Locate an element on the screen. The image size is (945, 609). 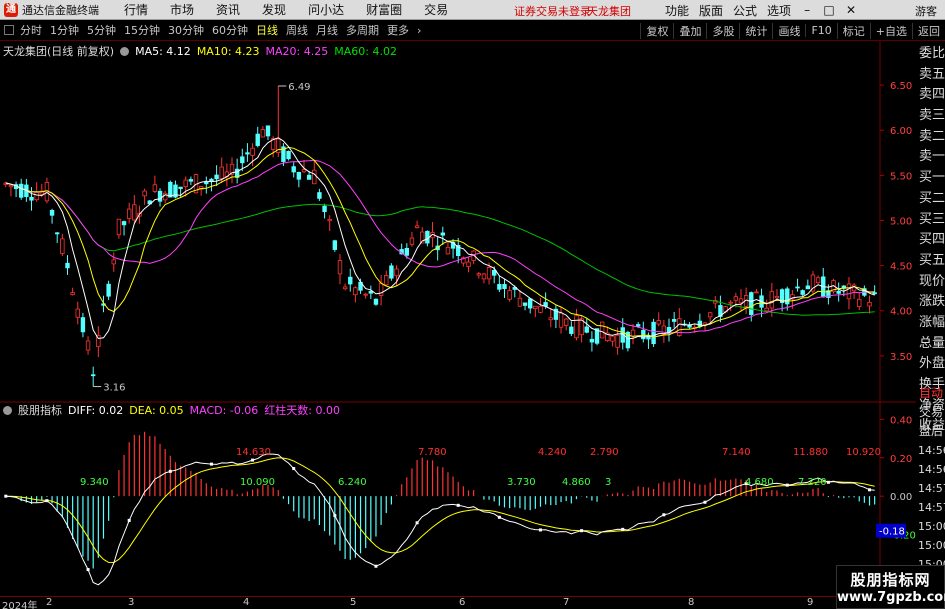
settings-icon is located at coordinates (125, 51).